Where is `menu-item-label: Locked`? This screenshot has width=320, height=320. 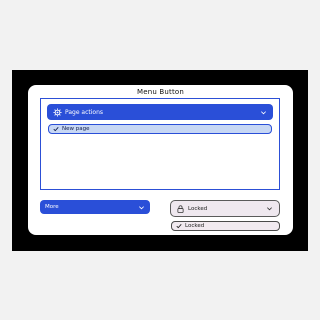
menu-item-label: Locked is located at coordinates (195, 226).